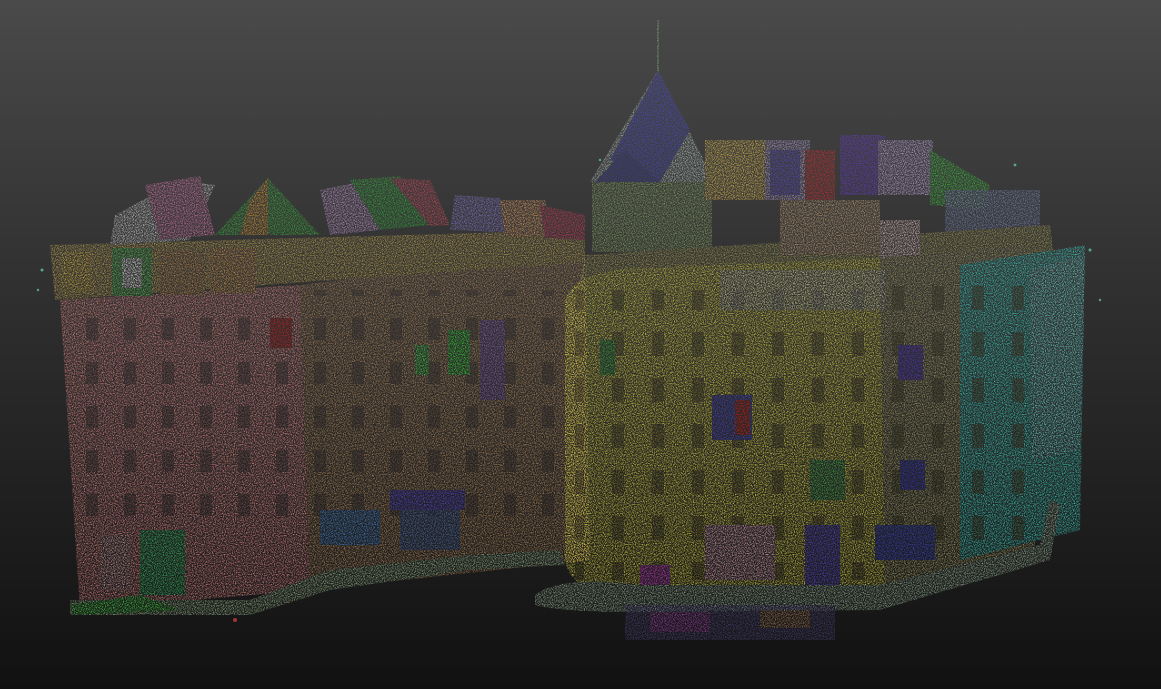 Image resolution: width=1161 pixels, height=689 pixels. What do you see at coordinates (652, 217) in the screenshot?
I see `tower-base` at bounding box center [652, 217].